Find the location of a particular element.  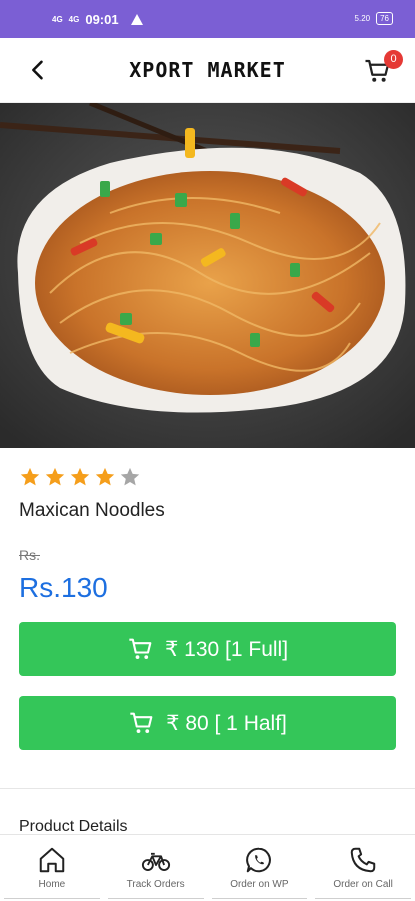

network-speed: 5.20 is located at coordinates (362, 18).